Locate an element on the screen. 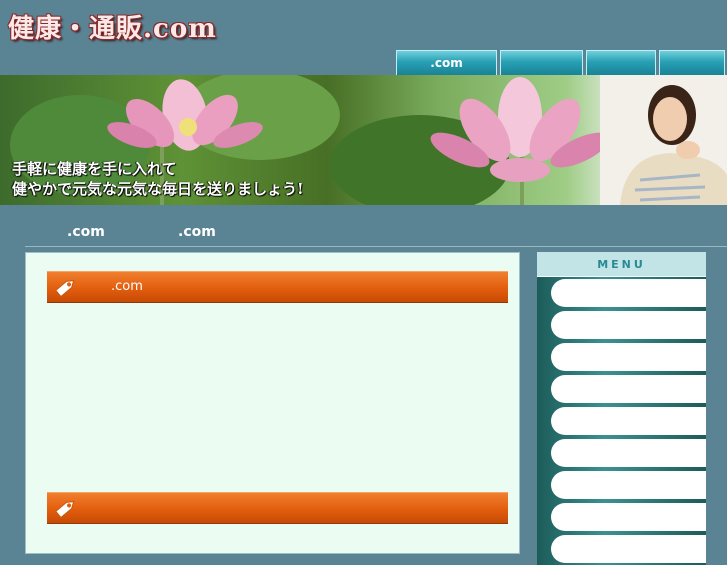 The width and height of the screenshot is (727, 565). sub-navigation: .com .com is located at coordinates (363, 234).